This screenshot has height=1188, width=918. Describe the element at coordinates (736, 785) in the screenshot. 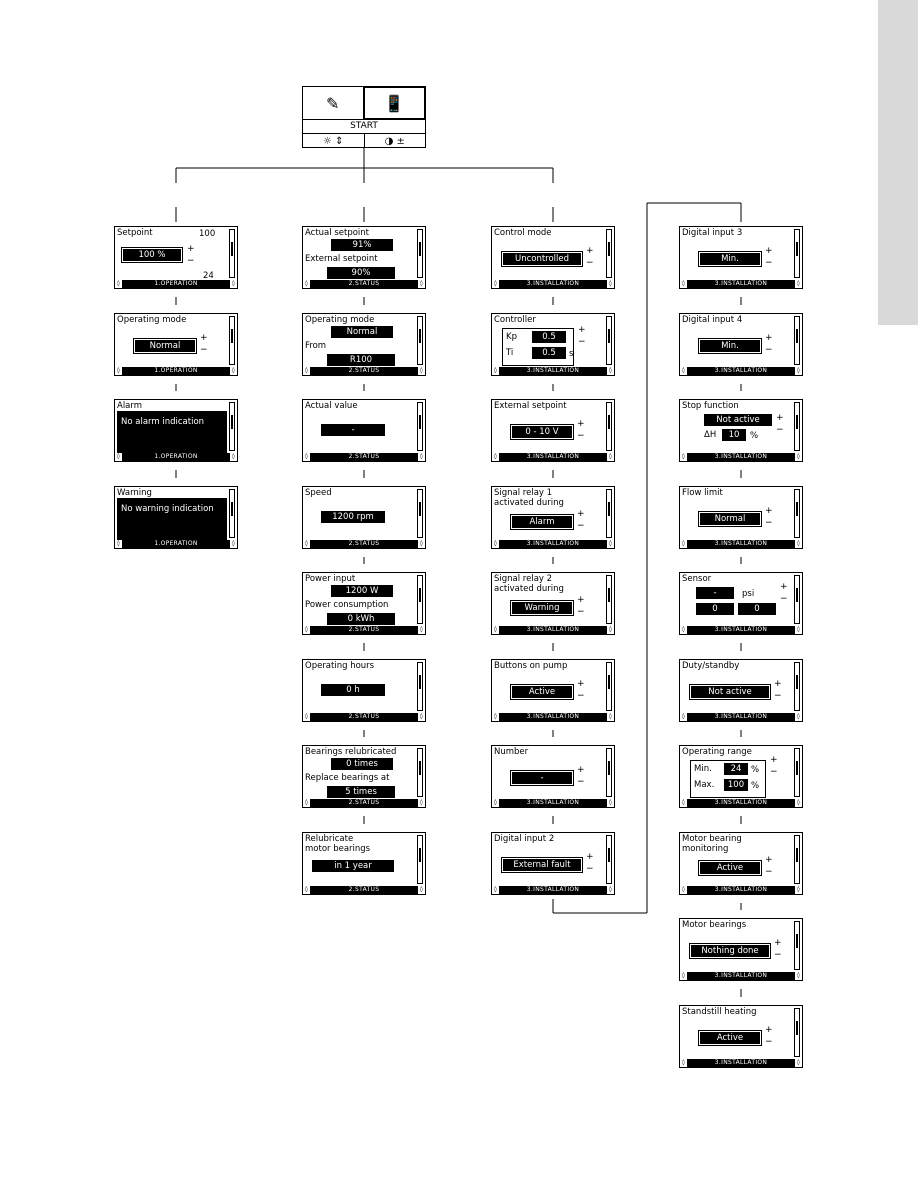

I see `range-max-value: 100` at that location.